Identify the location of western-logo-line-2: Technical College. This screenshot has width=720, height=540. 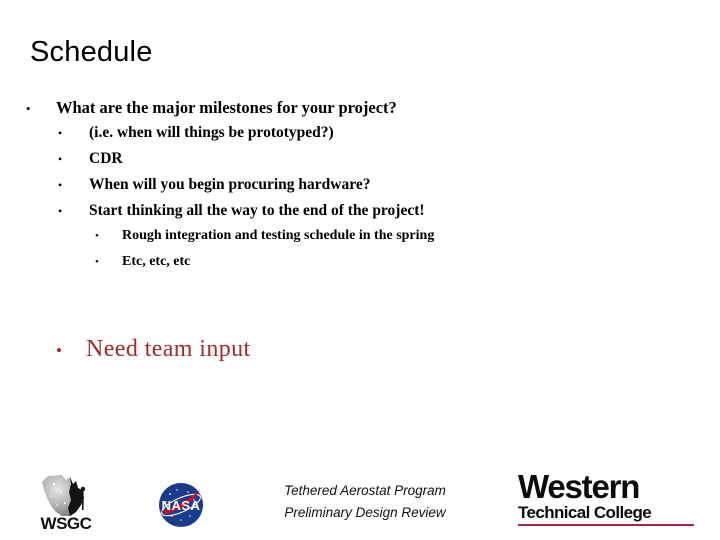
(585, 512).